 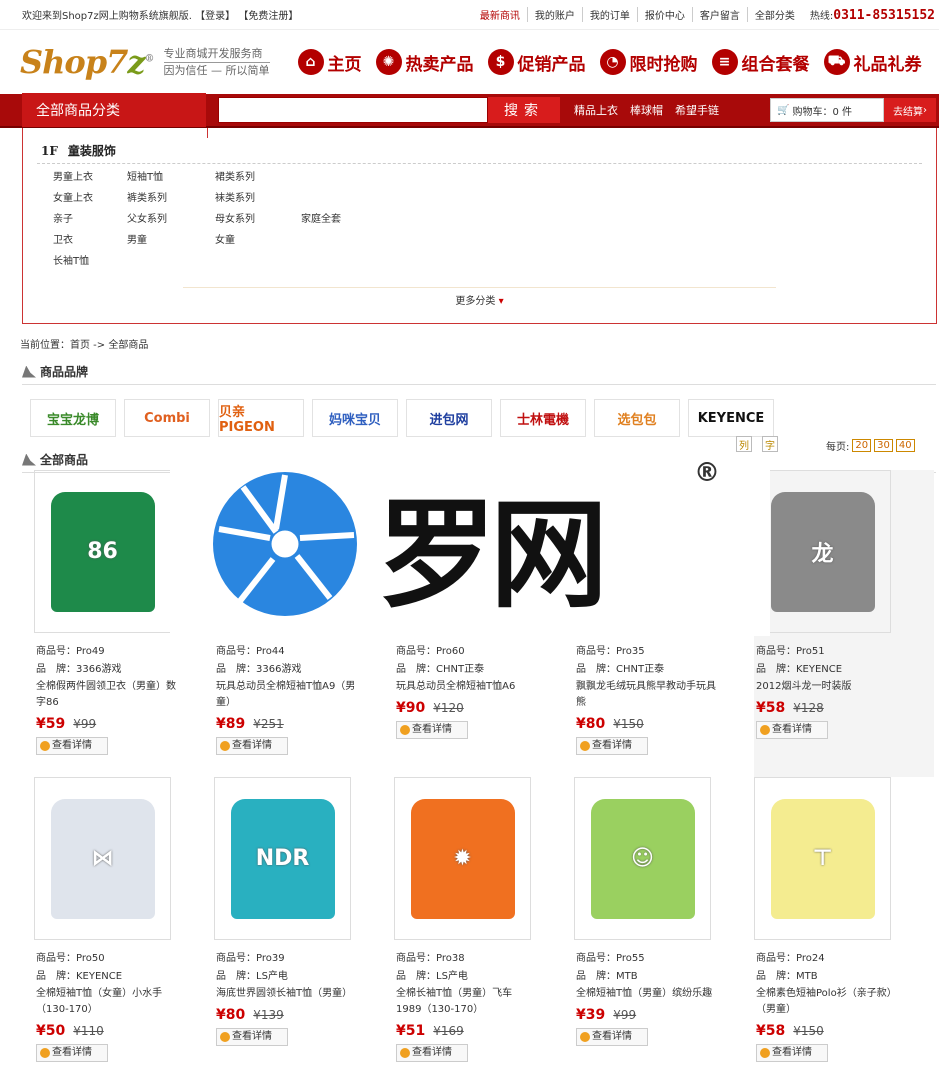 I want to click on product-image: ✹, so click(x=462, y=858).